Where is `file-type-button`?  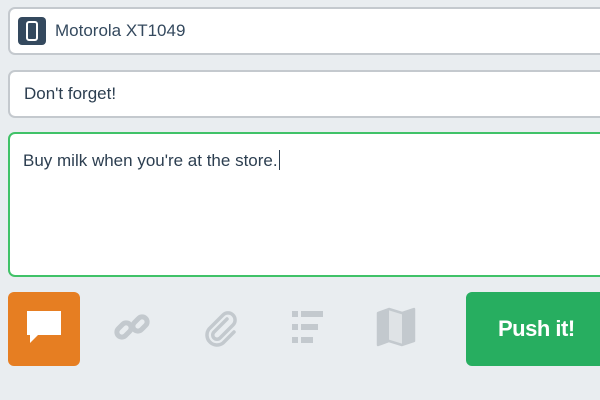 file-type-button is located at coordinates (220, 329).